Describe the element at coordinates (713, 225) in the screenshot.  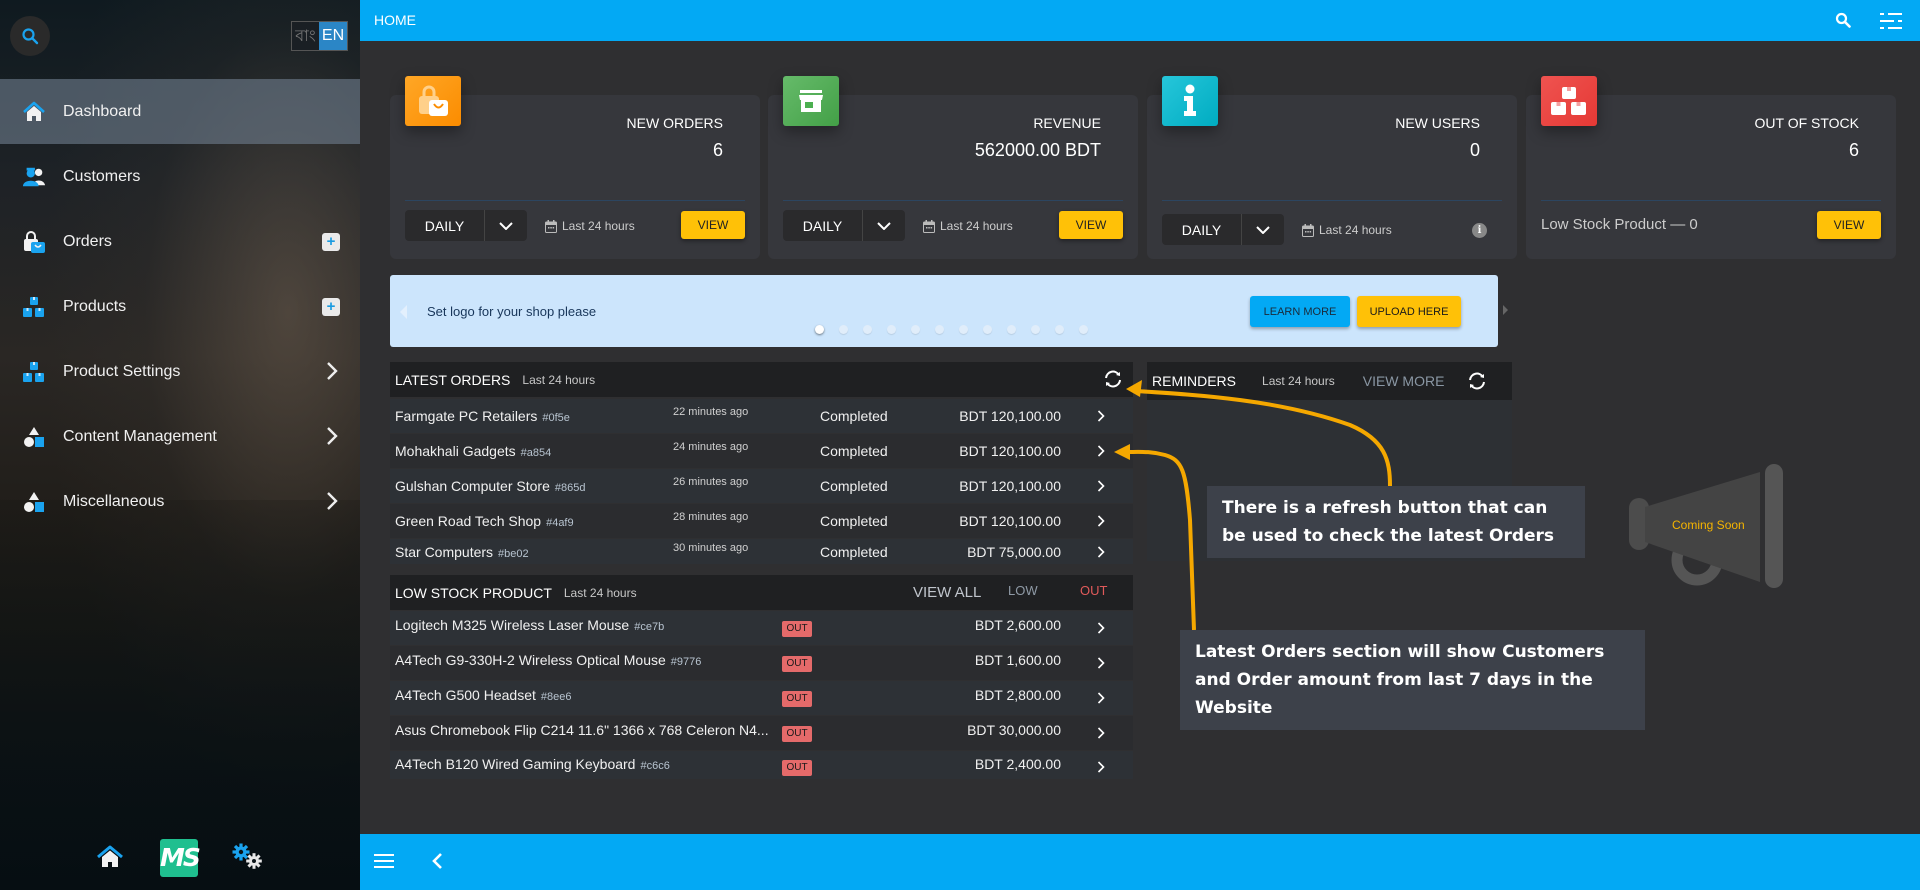
I see `view-new-orders-button: VIEW` at that location.